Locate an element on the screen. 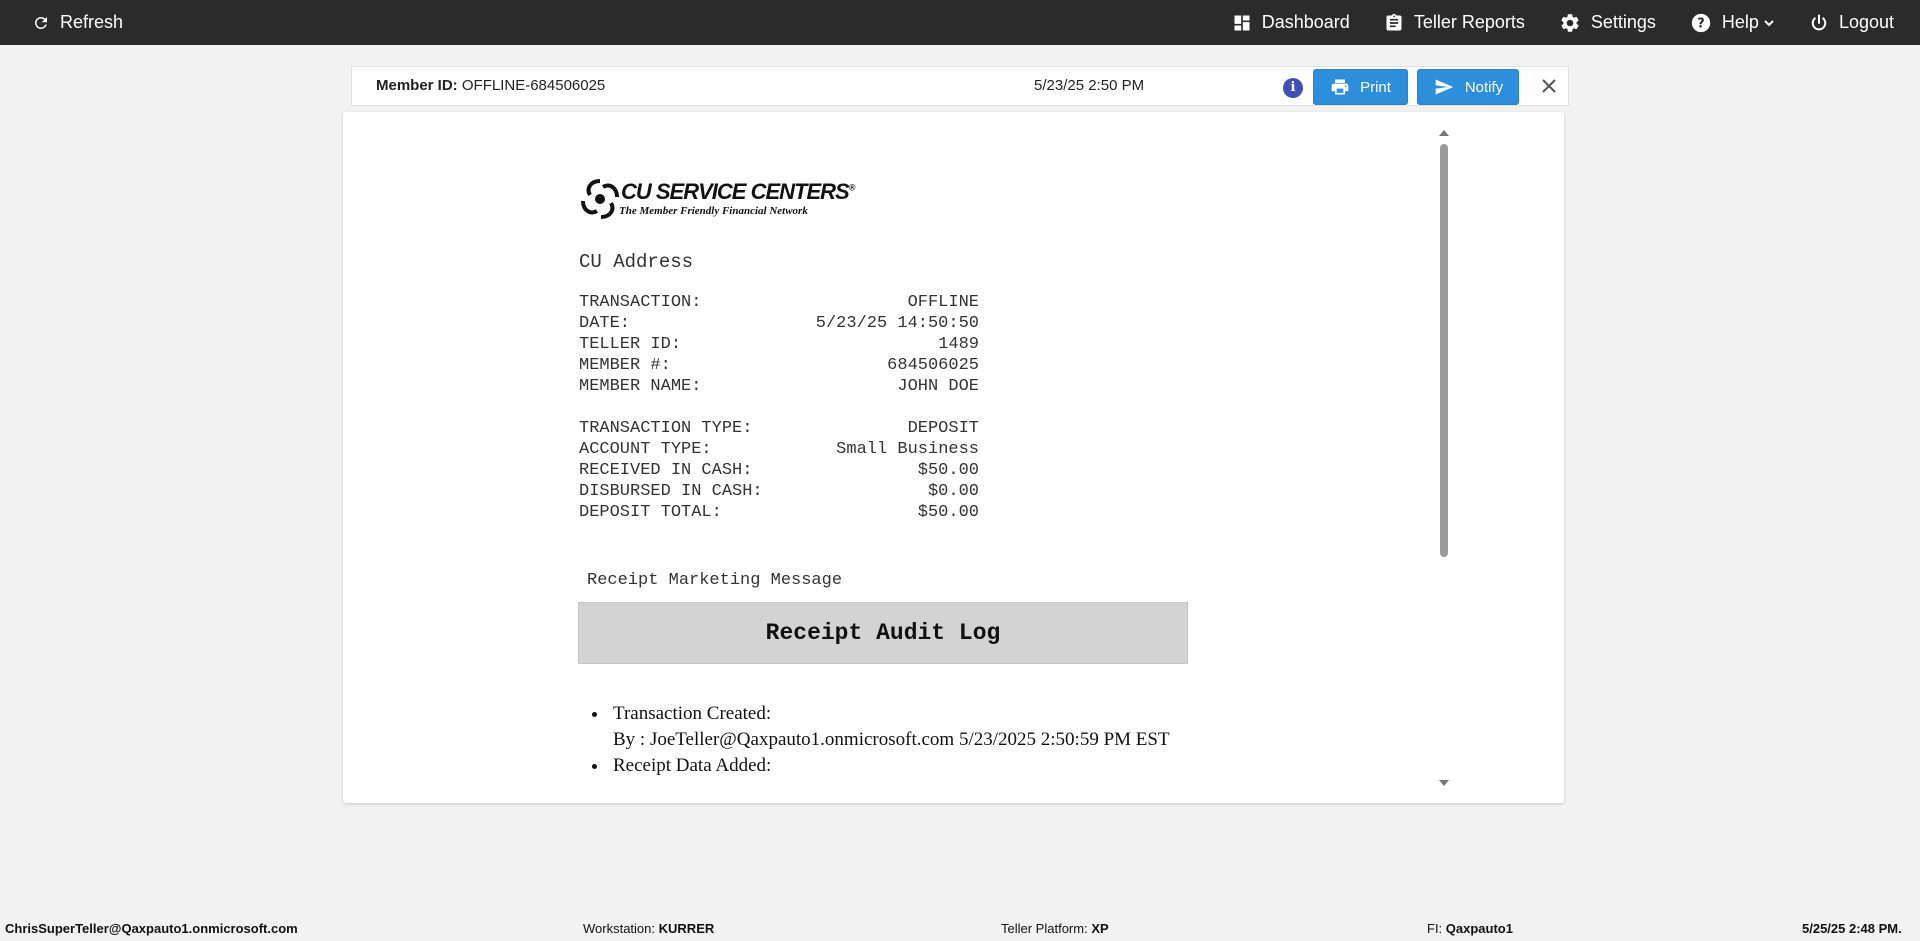  gear-icon is located at coordinates (1570, 22).